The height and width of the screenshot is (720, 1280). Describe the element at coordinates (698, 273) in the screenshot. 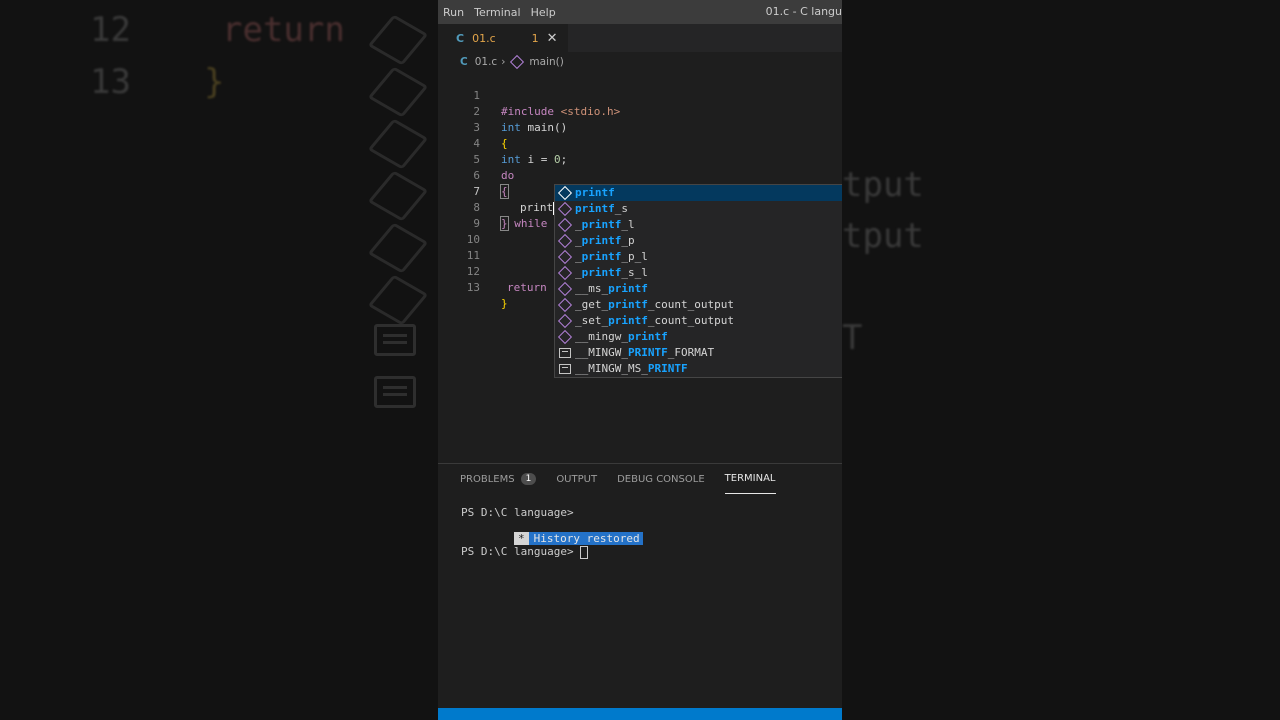

I see `suggestion-item: _printf_s_l` at that location.